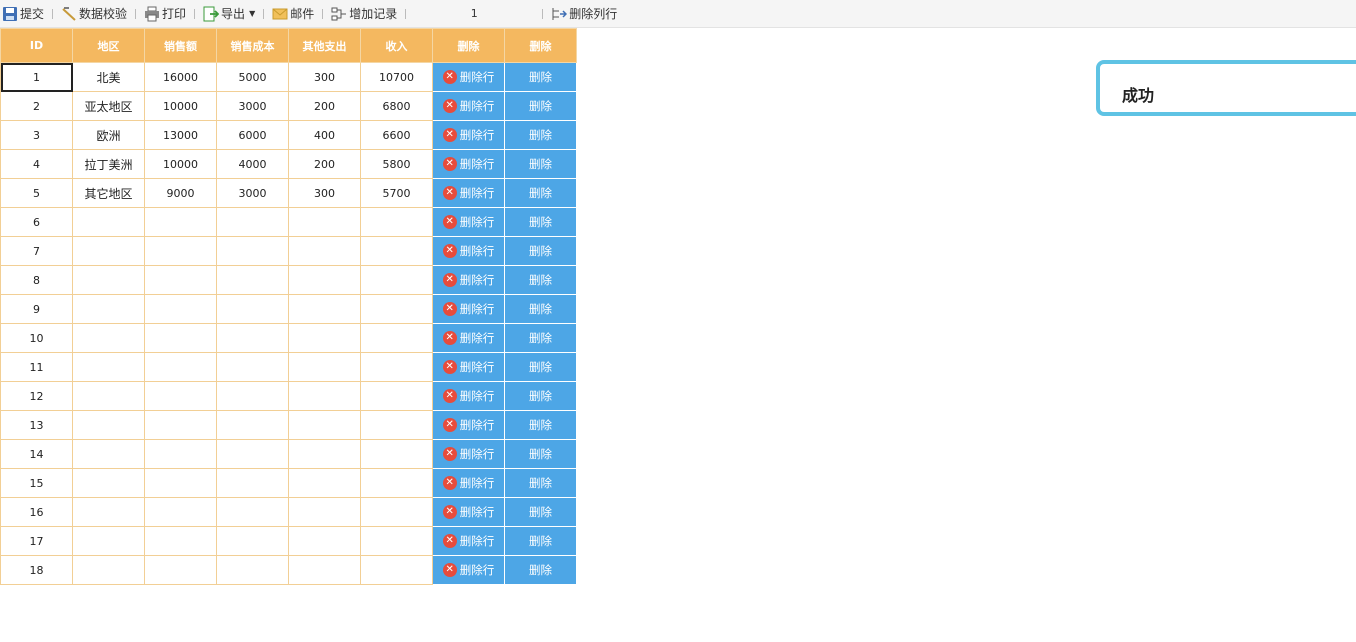  Describe the element at coordinates (36, 77) in the screenshot. I see `cell-id: 1` at that location.